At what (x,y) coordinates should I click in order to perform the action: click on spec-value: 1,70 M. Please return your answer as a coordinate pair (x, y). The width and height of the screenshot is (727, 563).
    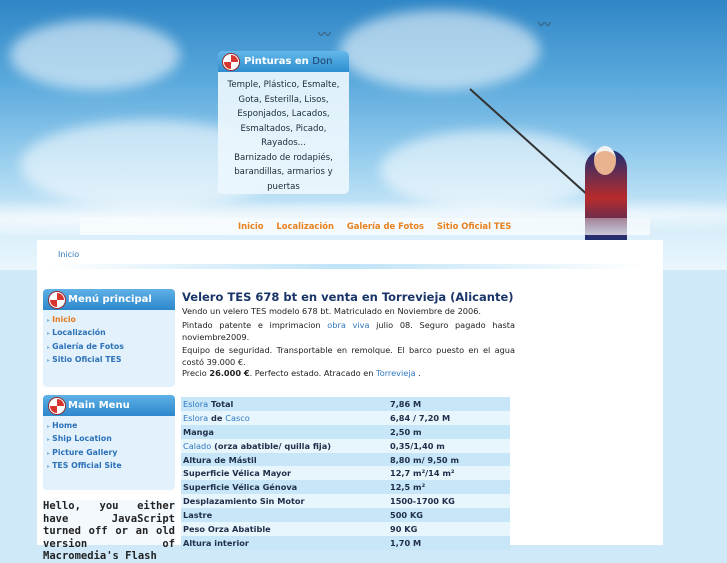
    Looking at the image, I should click on (449, 542).